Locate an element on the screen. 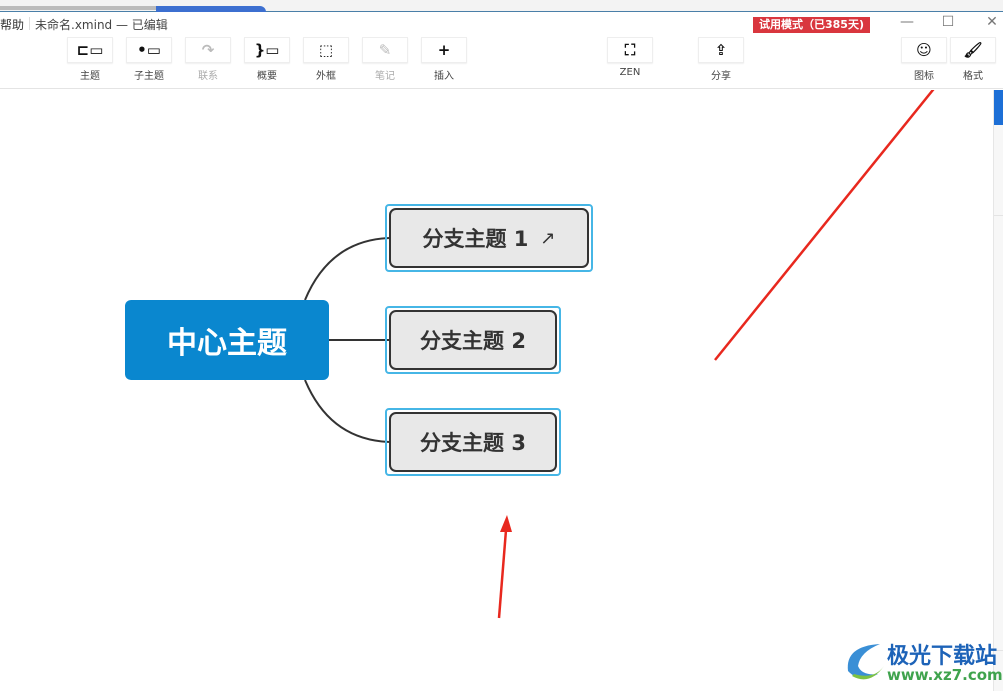  relationship-icon: ↷ is located at coordinates (208, 50).